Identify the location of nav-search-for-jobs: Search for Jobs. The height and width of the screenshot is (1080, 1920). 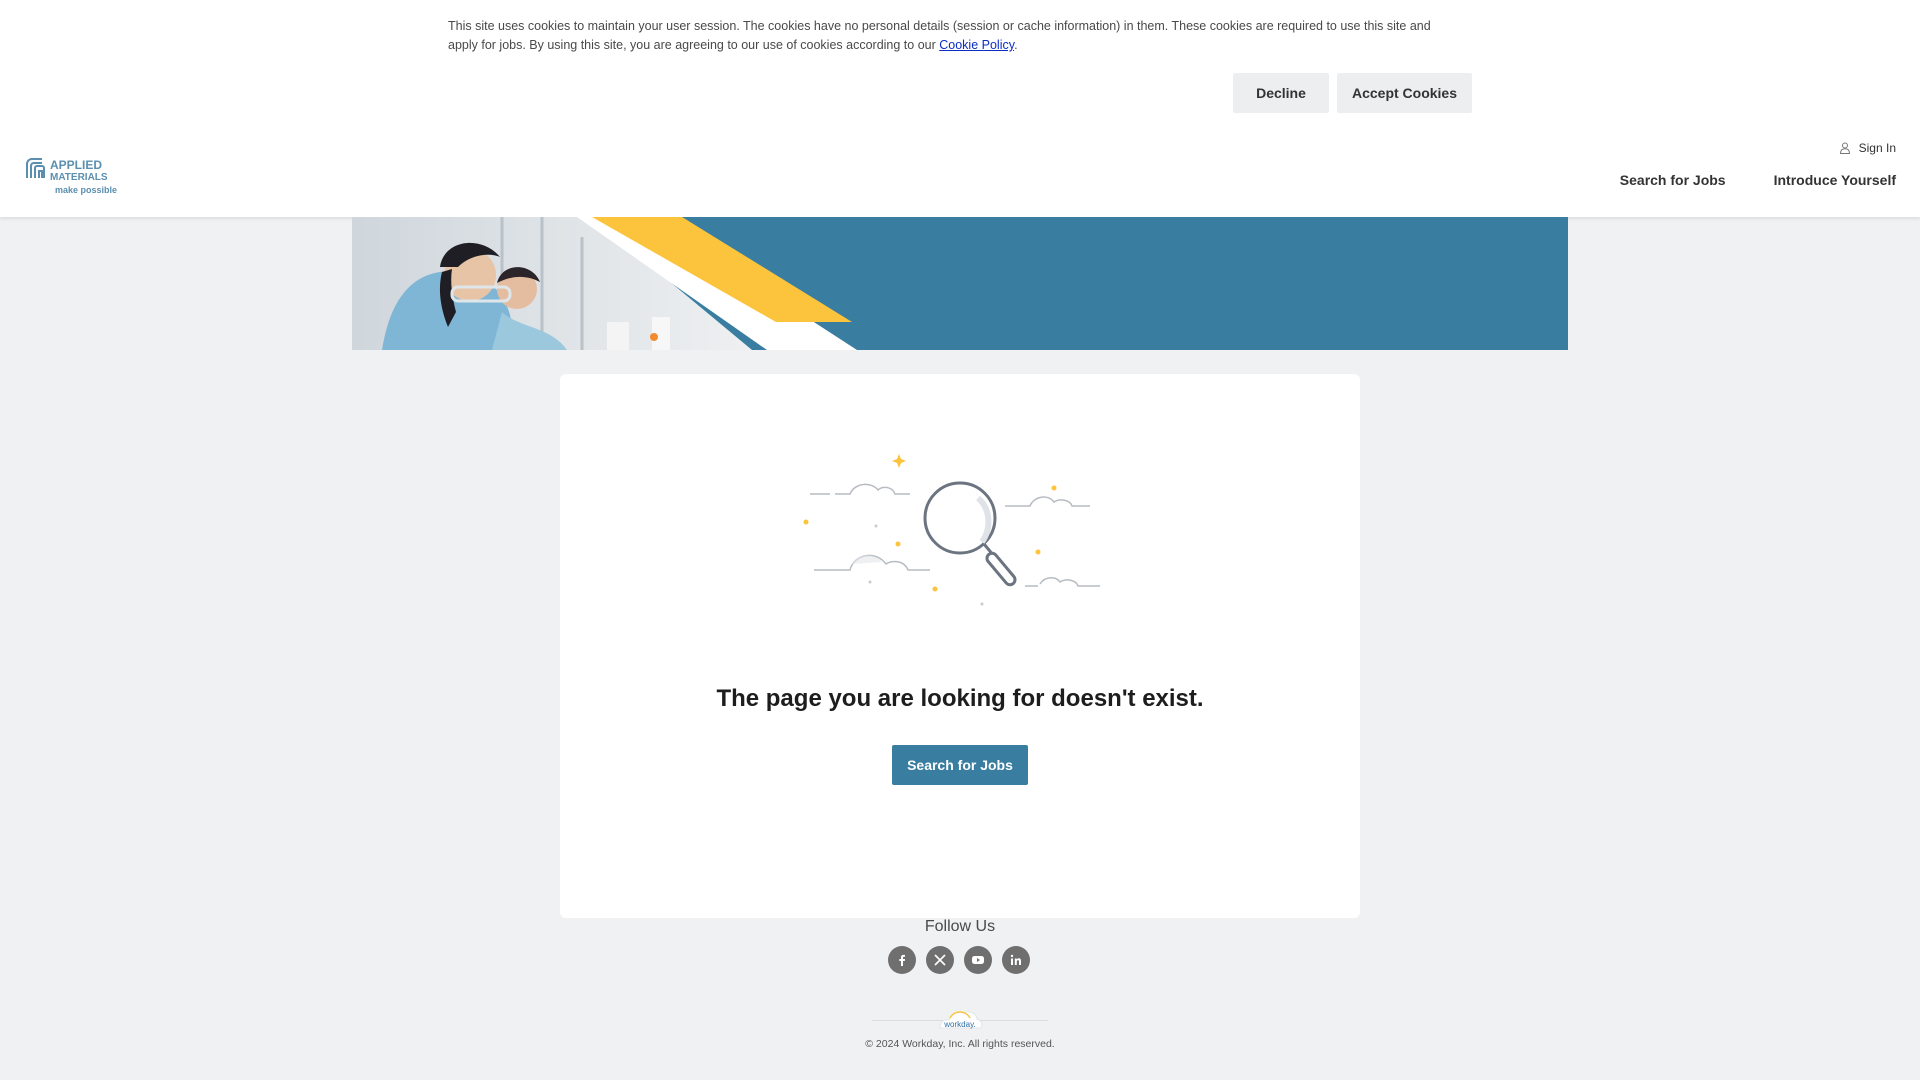
(1673, 180).